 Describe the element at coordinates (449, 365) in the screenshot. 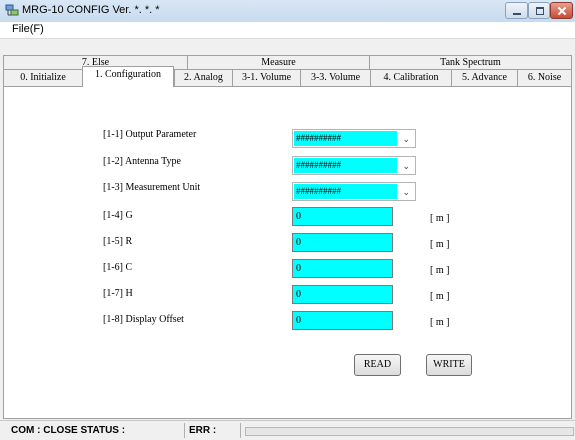

I see `write-button: WRITE` at that location.